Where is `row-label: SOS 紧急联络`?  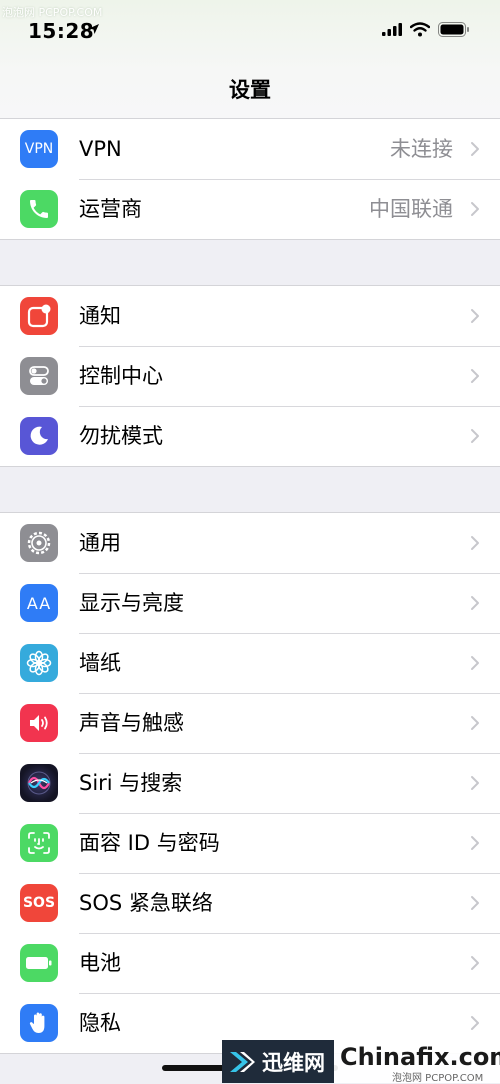 row-label: SOS 紧急联络 is located at coordinates (146, 903).